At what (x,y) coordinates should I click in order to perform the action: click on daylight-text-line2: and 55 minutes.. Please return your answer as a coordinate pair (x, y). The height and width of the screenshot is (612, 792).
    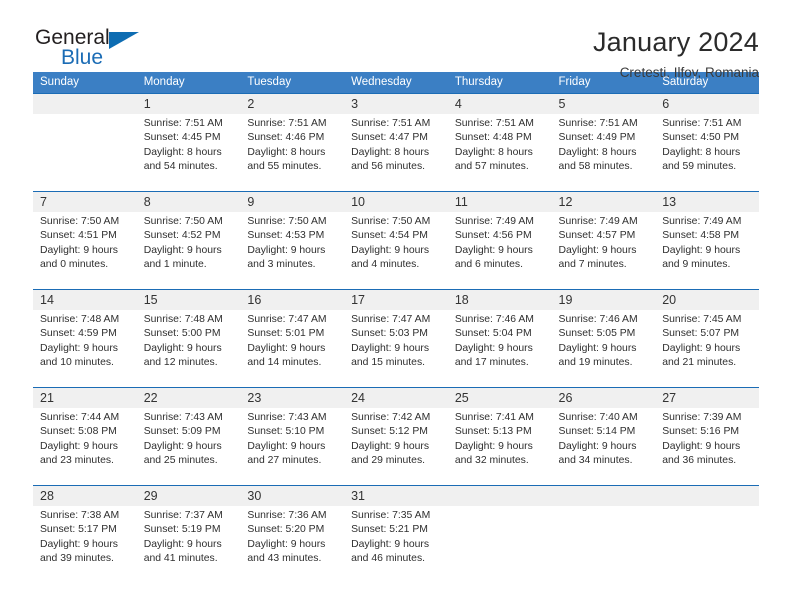
    Looking at the image, I should click on (284, 167).